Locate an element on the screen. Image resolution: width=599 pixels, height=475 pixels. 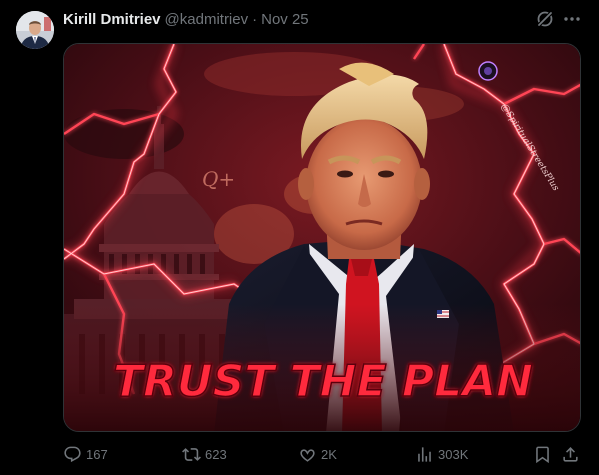
repost-count: 623 is located at coordinates (216, 454).